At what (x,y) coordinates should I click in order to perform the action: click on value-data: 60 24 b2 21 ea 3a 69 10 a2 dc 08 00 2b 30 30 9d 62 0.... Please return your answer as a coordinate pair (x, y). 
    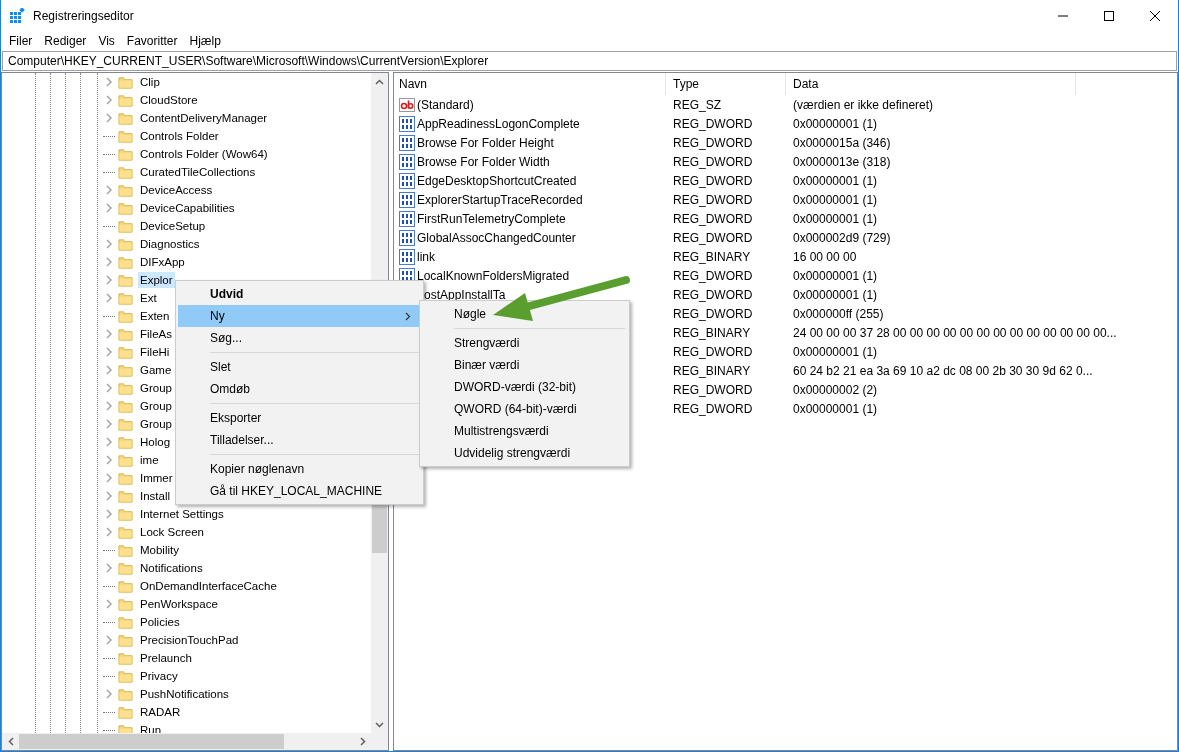
    Looking at the image, I should click on (943, 370).